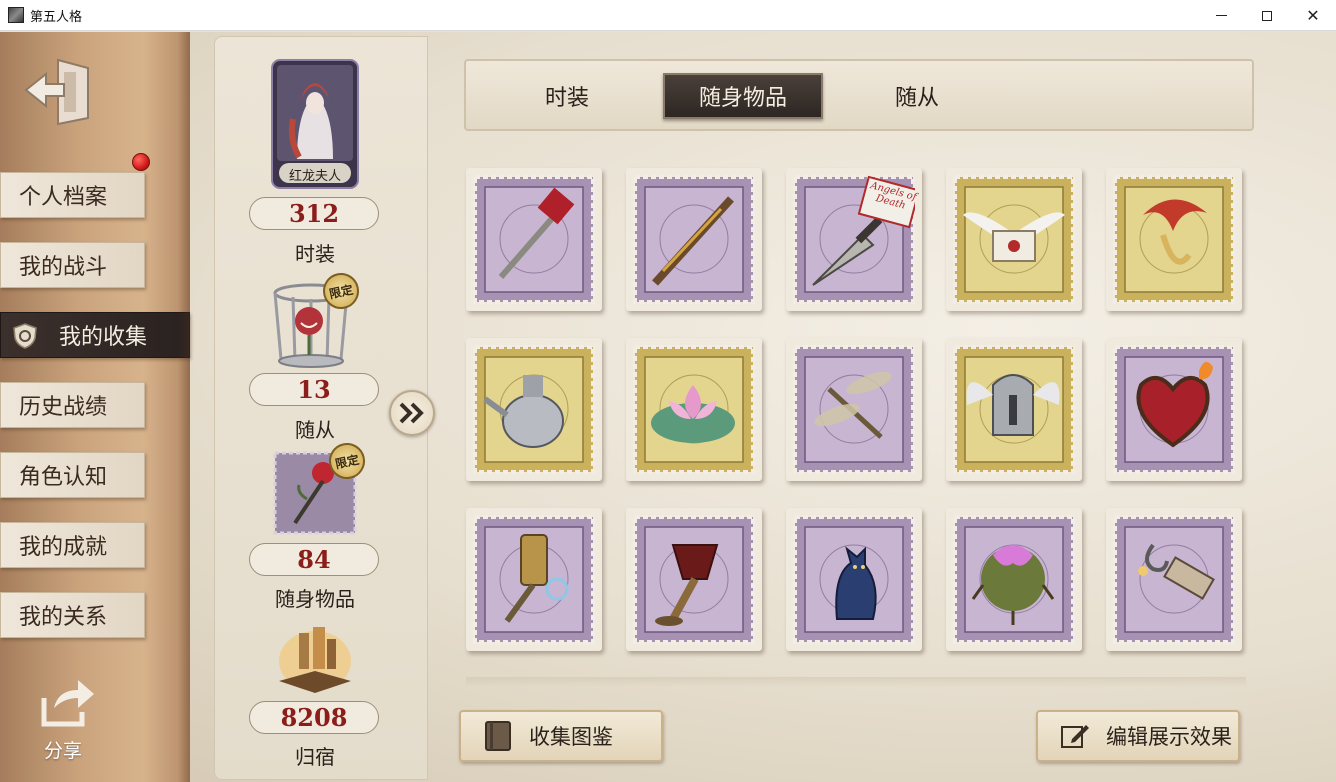 The height and width of the screenshot is (782, 1336). I want to click on share-icon, so click(67, 703).